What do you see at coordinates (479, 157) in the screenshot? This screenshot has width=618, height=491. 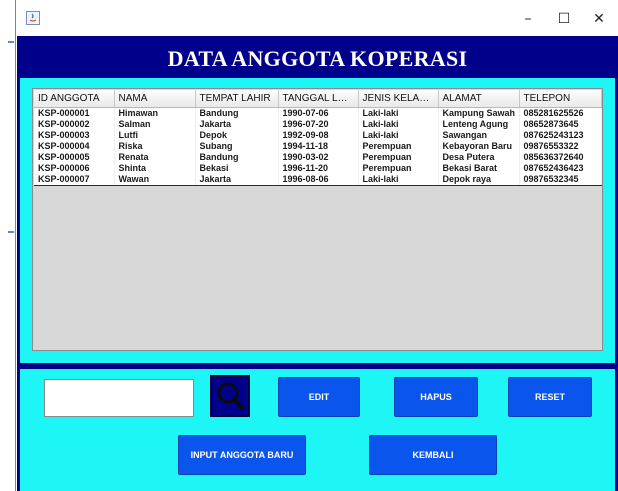 I see `cell-alamat: Desa Putera` at bounding box center [479, 157].